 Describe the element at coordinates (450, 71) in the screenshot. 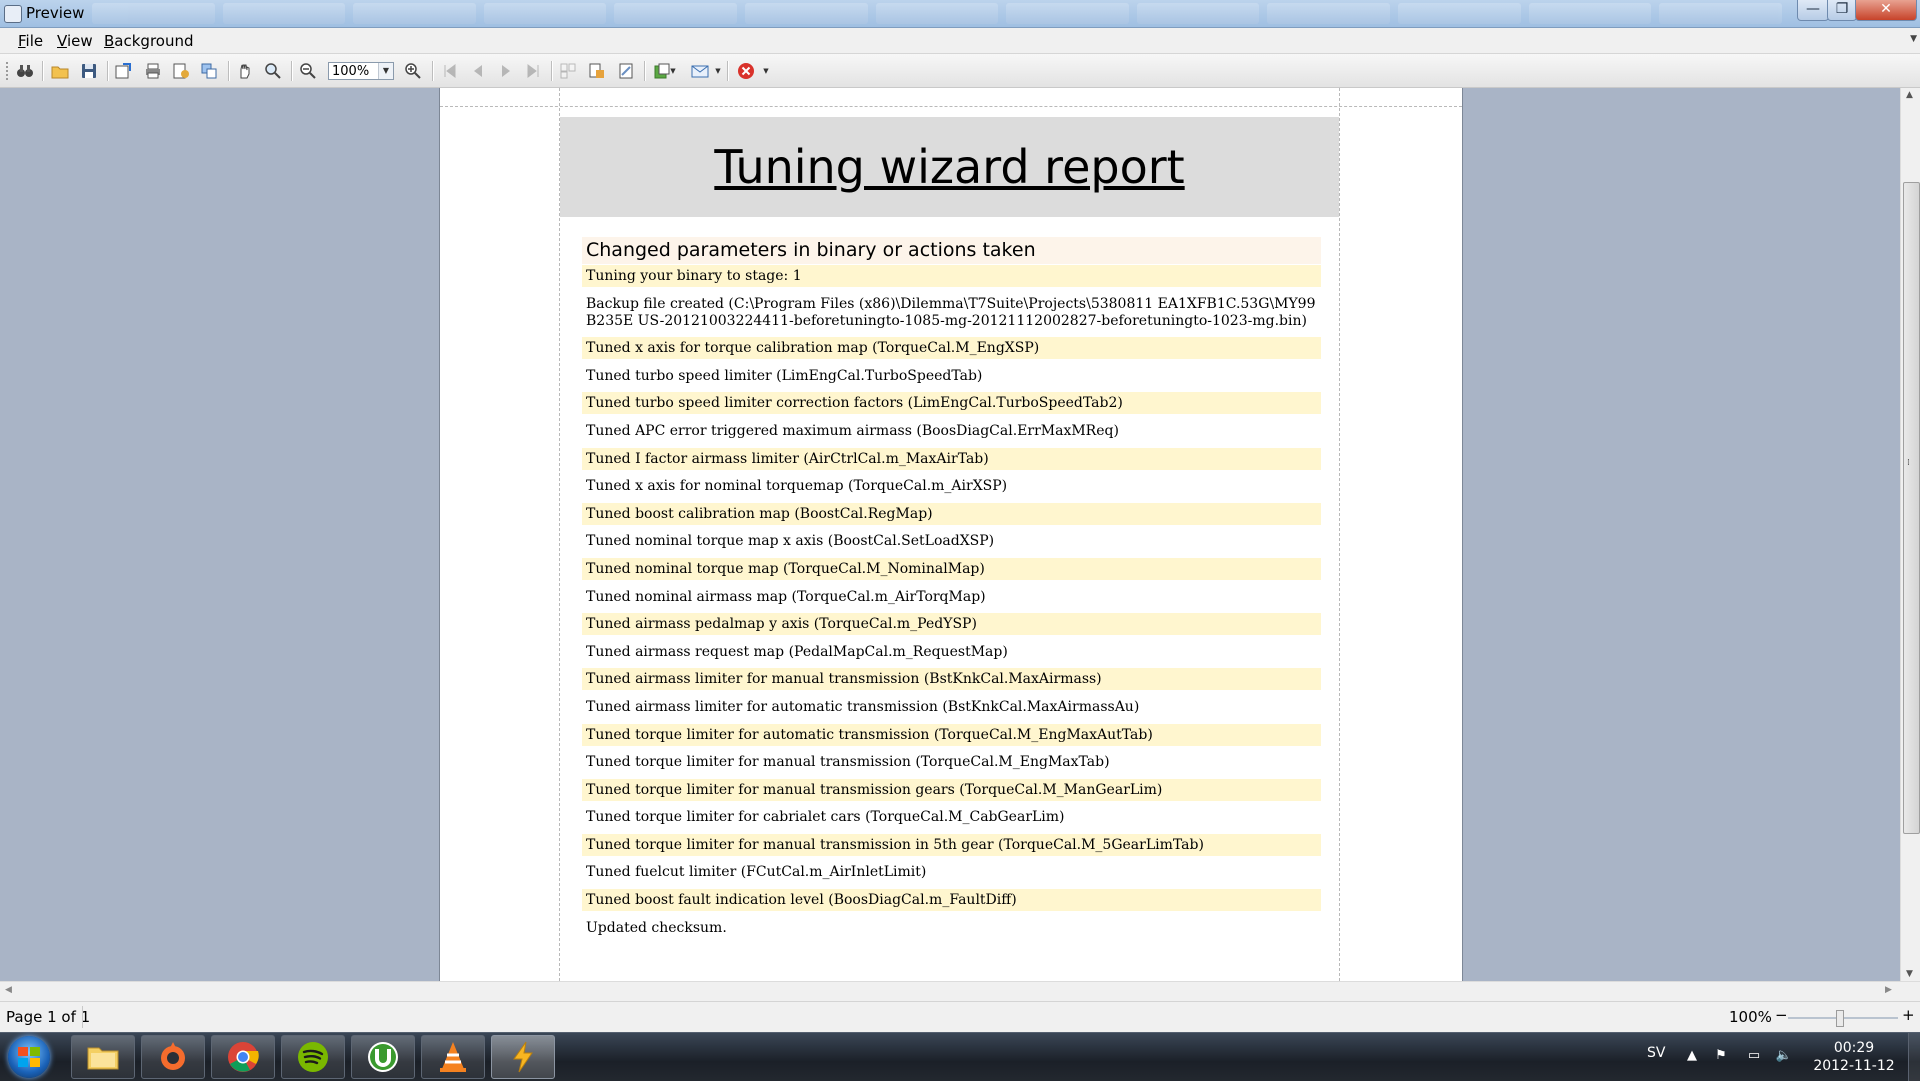

I see `first-page-icon` at that location.